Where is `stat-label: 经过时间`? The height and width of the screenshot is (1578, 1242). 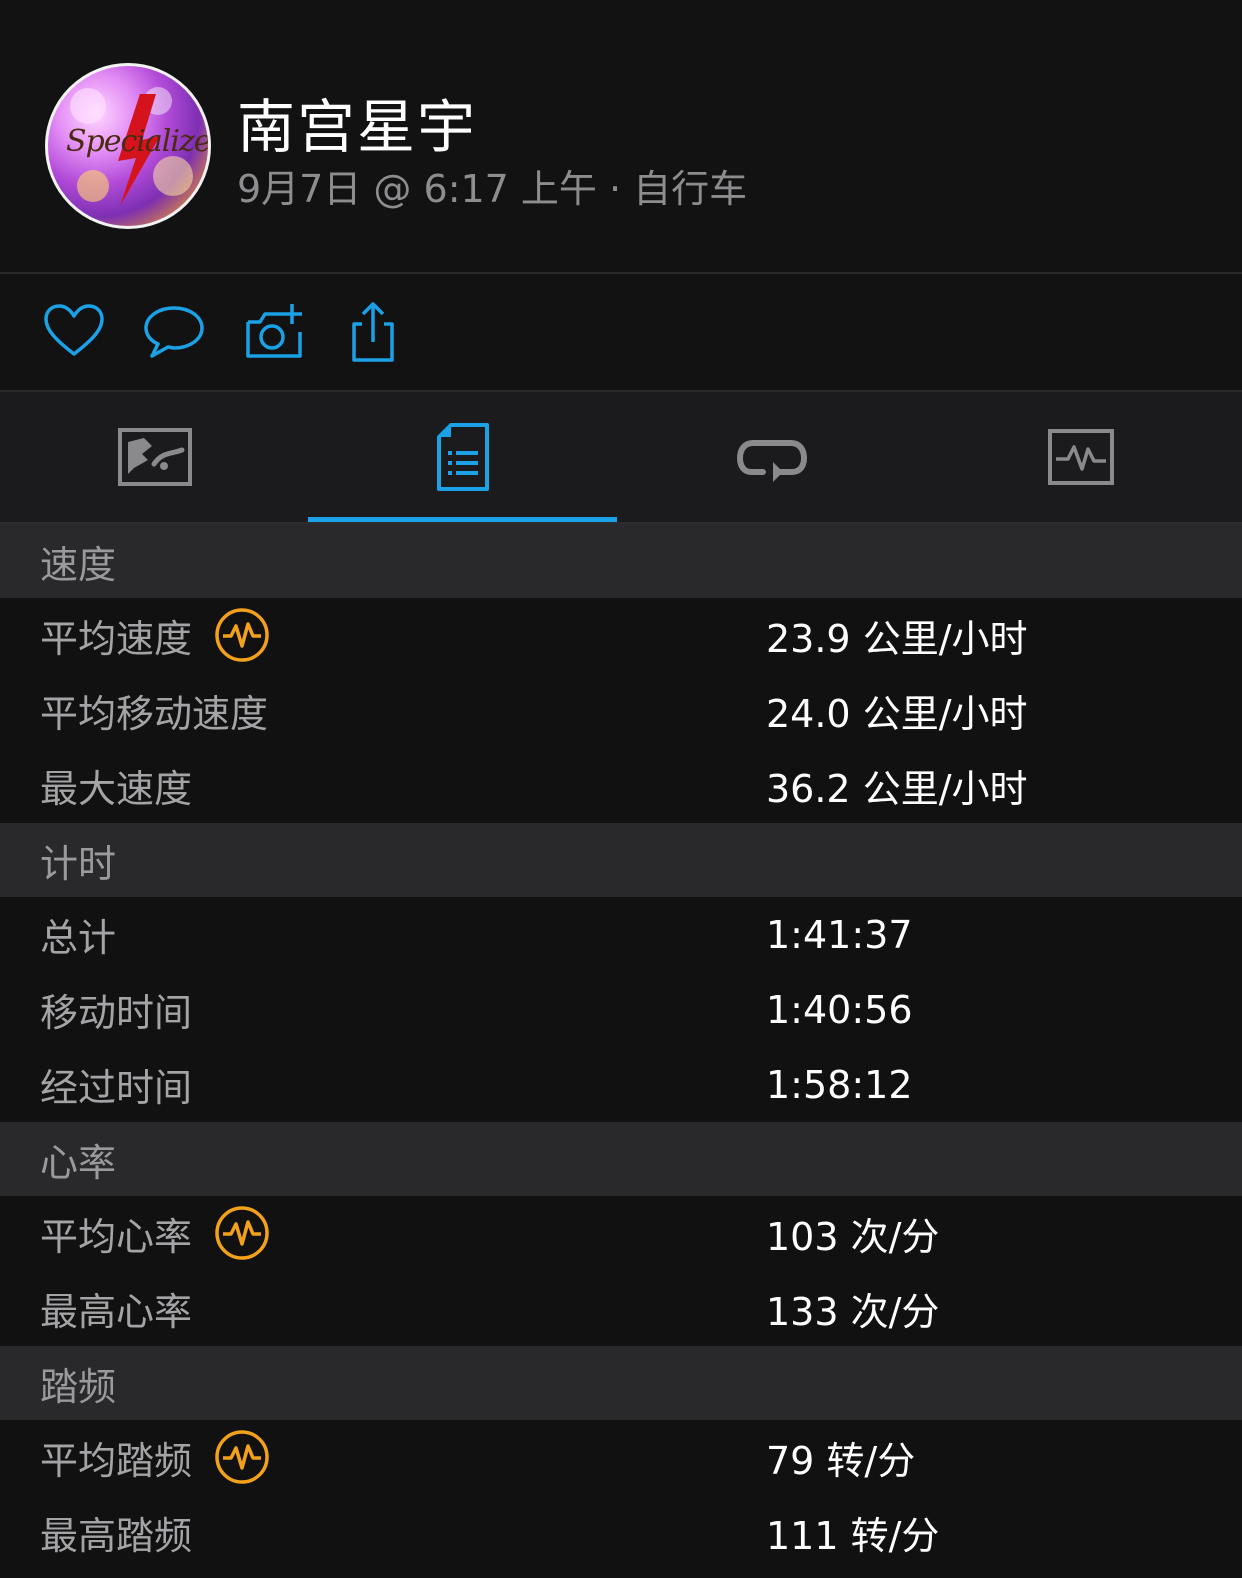 stat-label: 经过时间 is located at coordinates (116, 1088).